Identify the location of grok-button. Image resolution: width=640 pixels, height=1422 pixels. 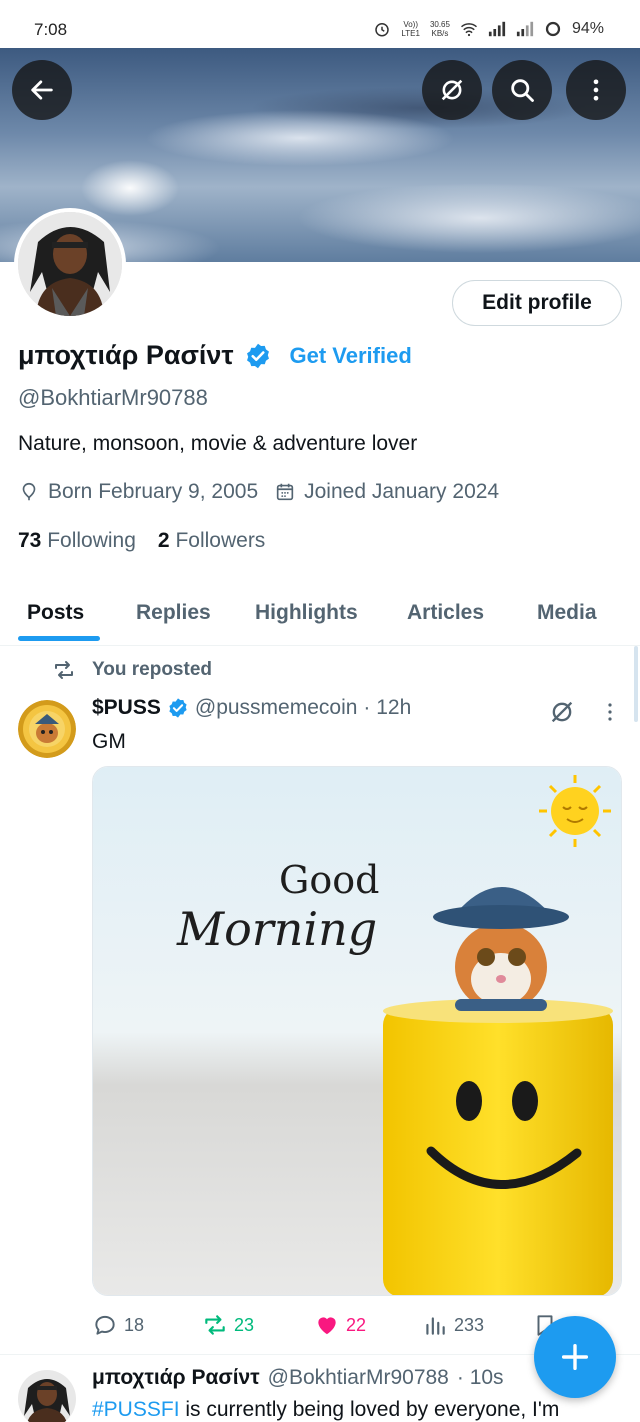
(452, 90).